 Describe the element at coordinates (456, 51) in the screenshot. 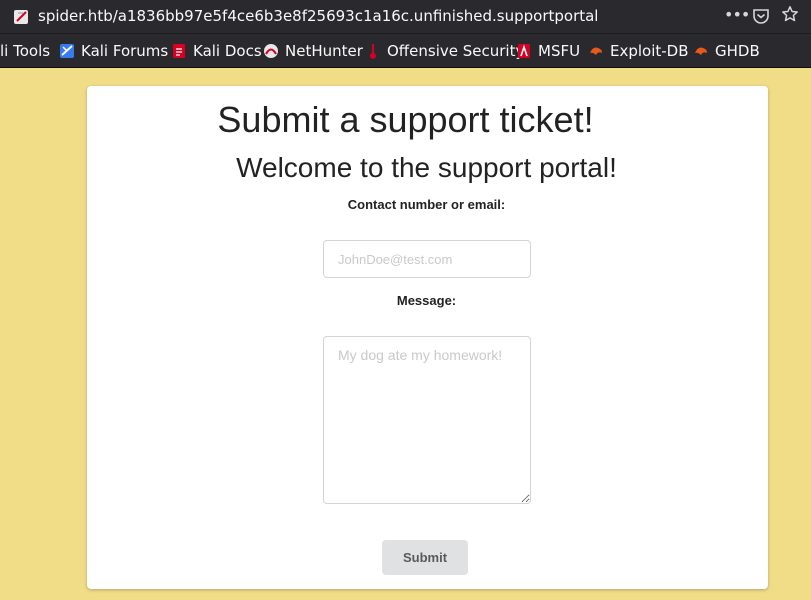

I see `bookmark-label: Offensive Security` at that location.